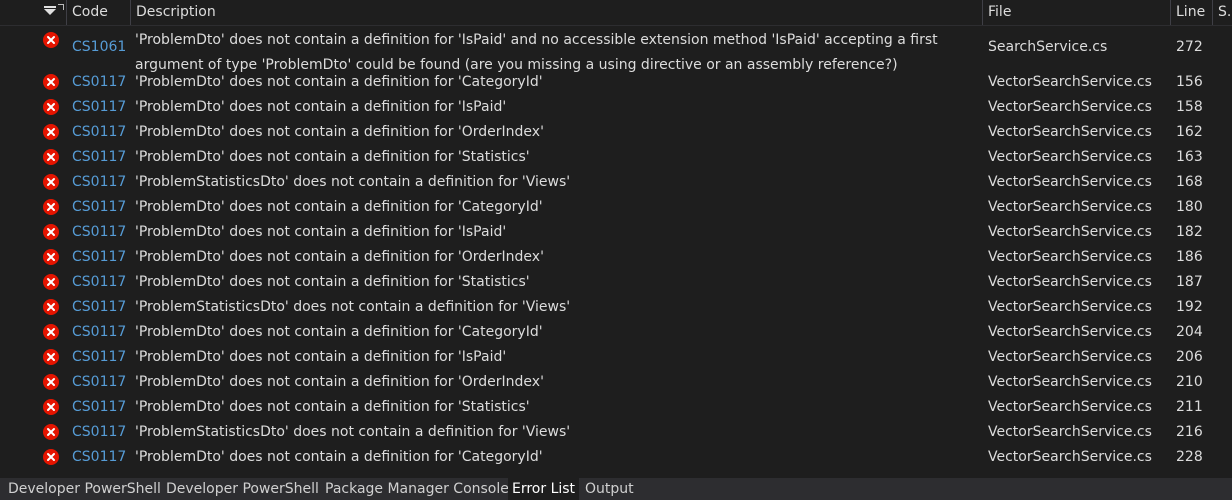 The height and width of the screenshot is (500, 1232). Describe the element at coordinates (1048, 47) in the screenshot. I see `error-file: SearchService.cs` at that location.